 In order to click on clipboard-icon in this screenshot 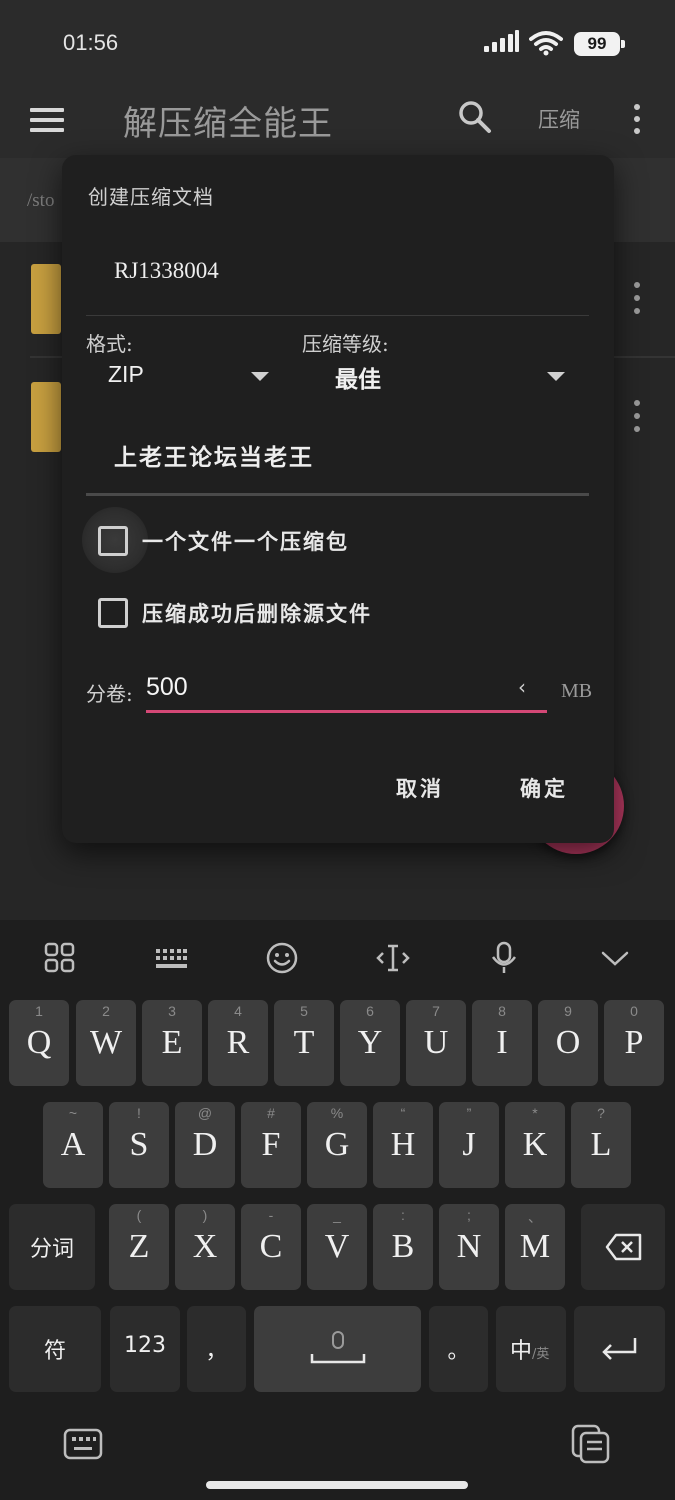, I will do `click(591, 1444)`.